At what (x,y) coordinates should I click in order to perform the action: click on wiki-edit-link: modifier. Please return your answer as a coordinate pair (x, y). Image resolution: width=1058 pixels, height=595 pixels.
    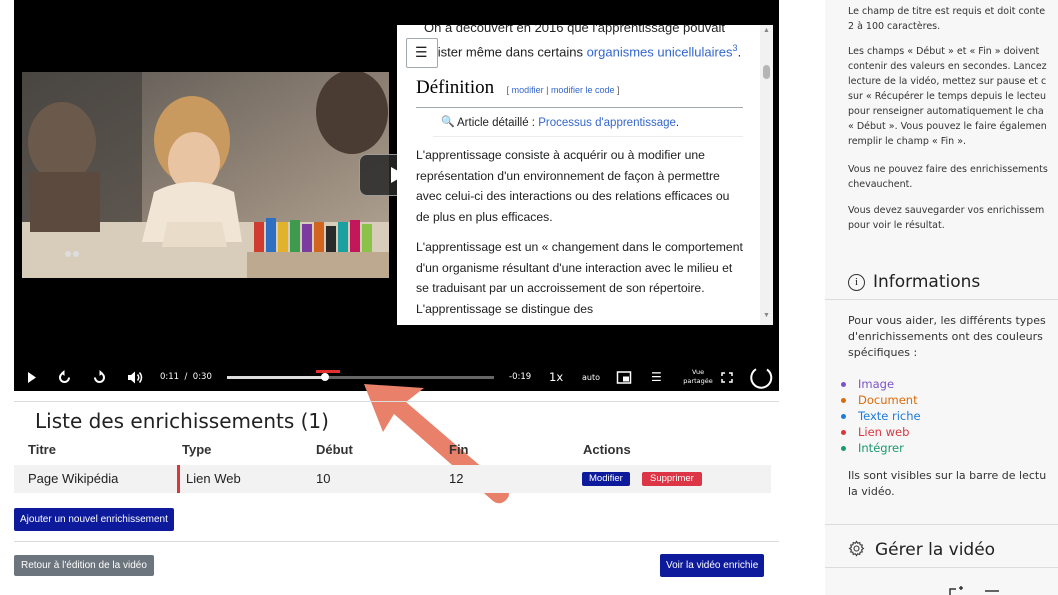
    Looking at the image, I should click on (528, 90).